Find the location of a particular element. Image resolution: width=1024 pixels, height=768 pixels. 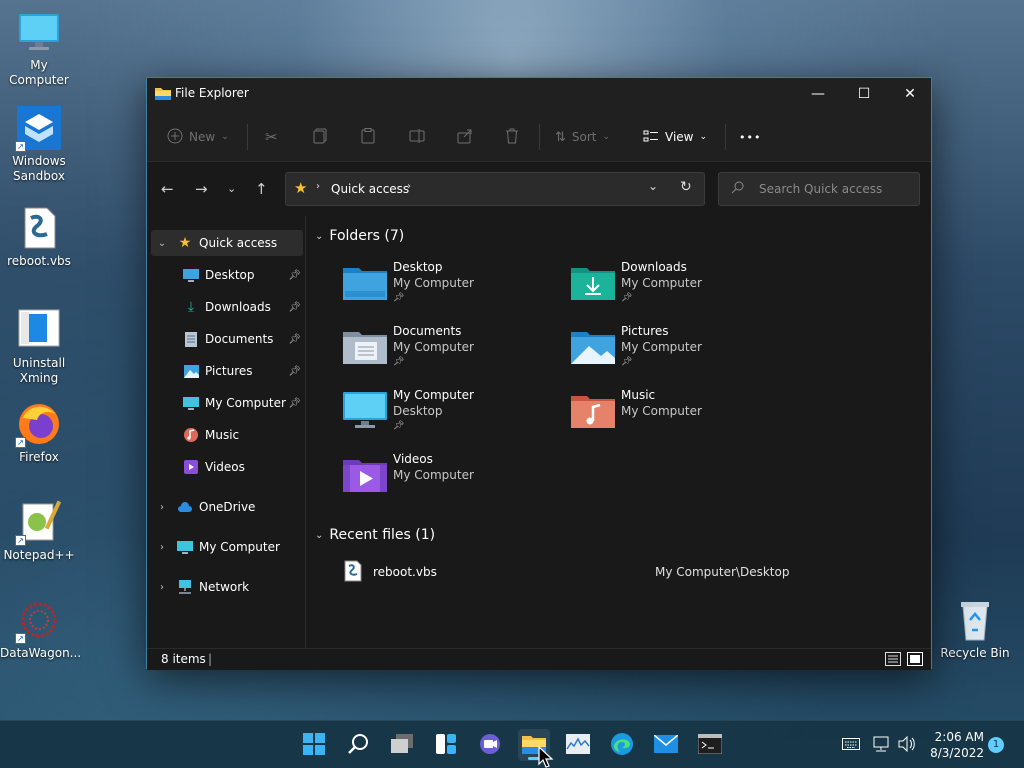

sidebar-item-downloads: ⤓ Downloads 📌︎ is located at coordinates (227, 307).